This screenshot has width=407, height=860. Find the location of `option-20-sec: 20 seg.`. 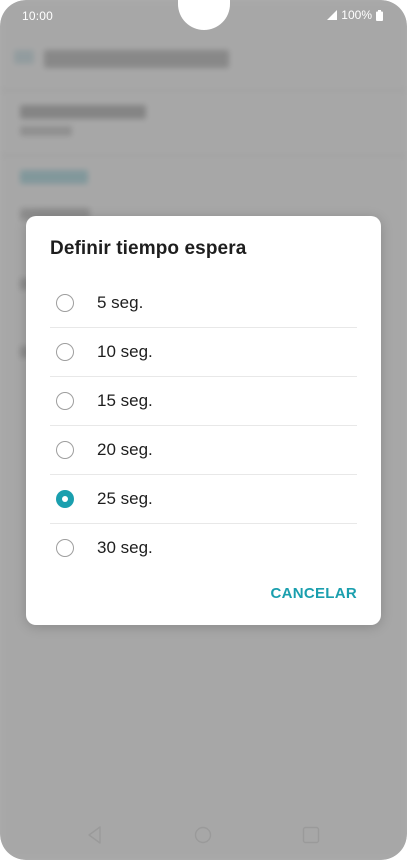

option-20-sec: 20 seg. is located at coordinates (203, 450).